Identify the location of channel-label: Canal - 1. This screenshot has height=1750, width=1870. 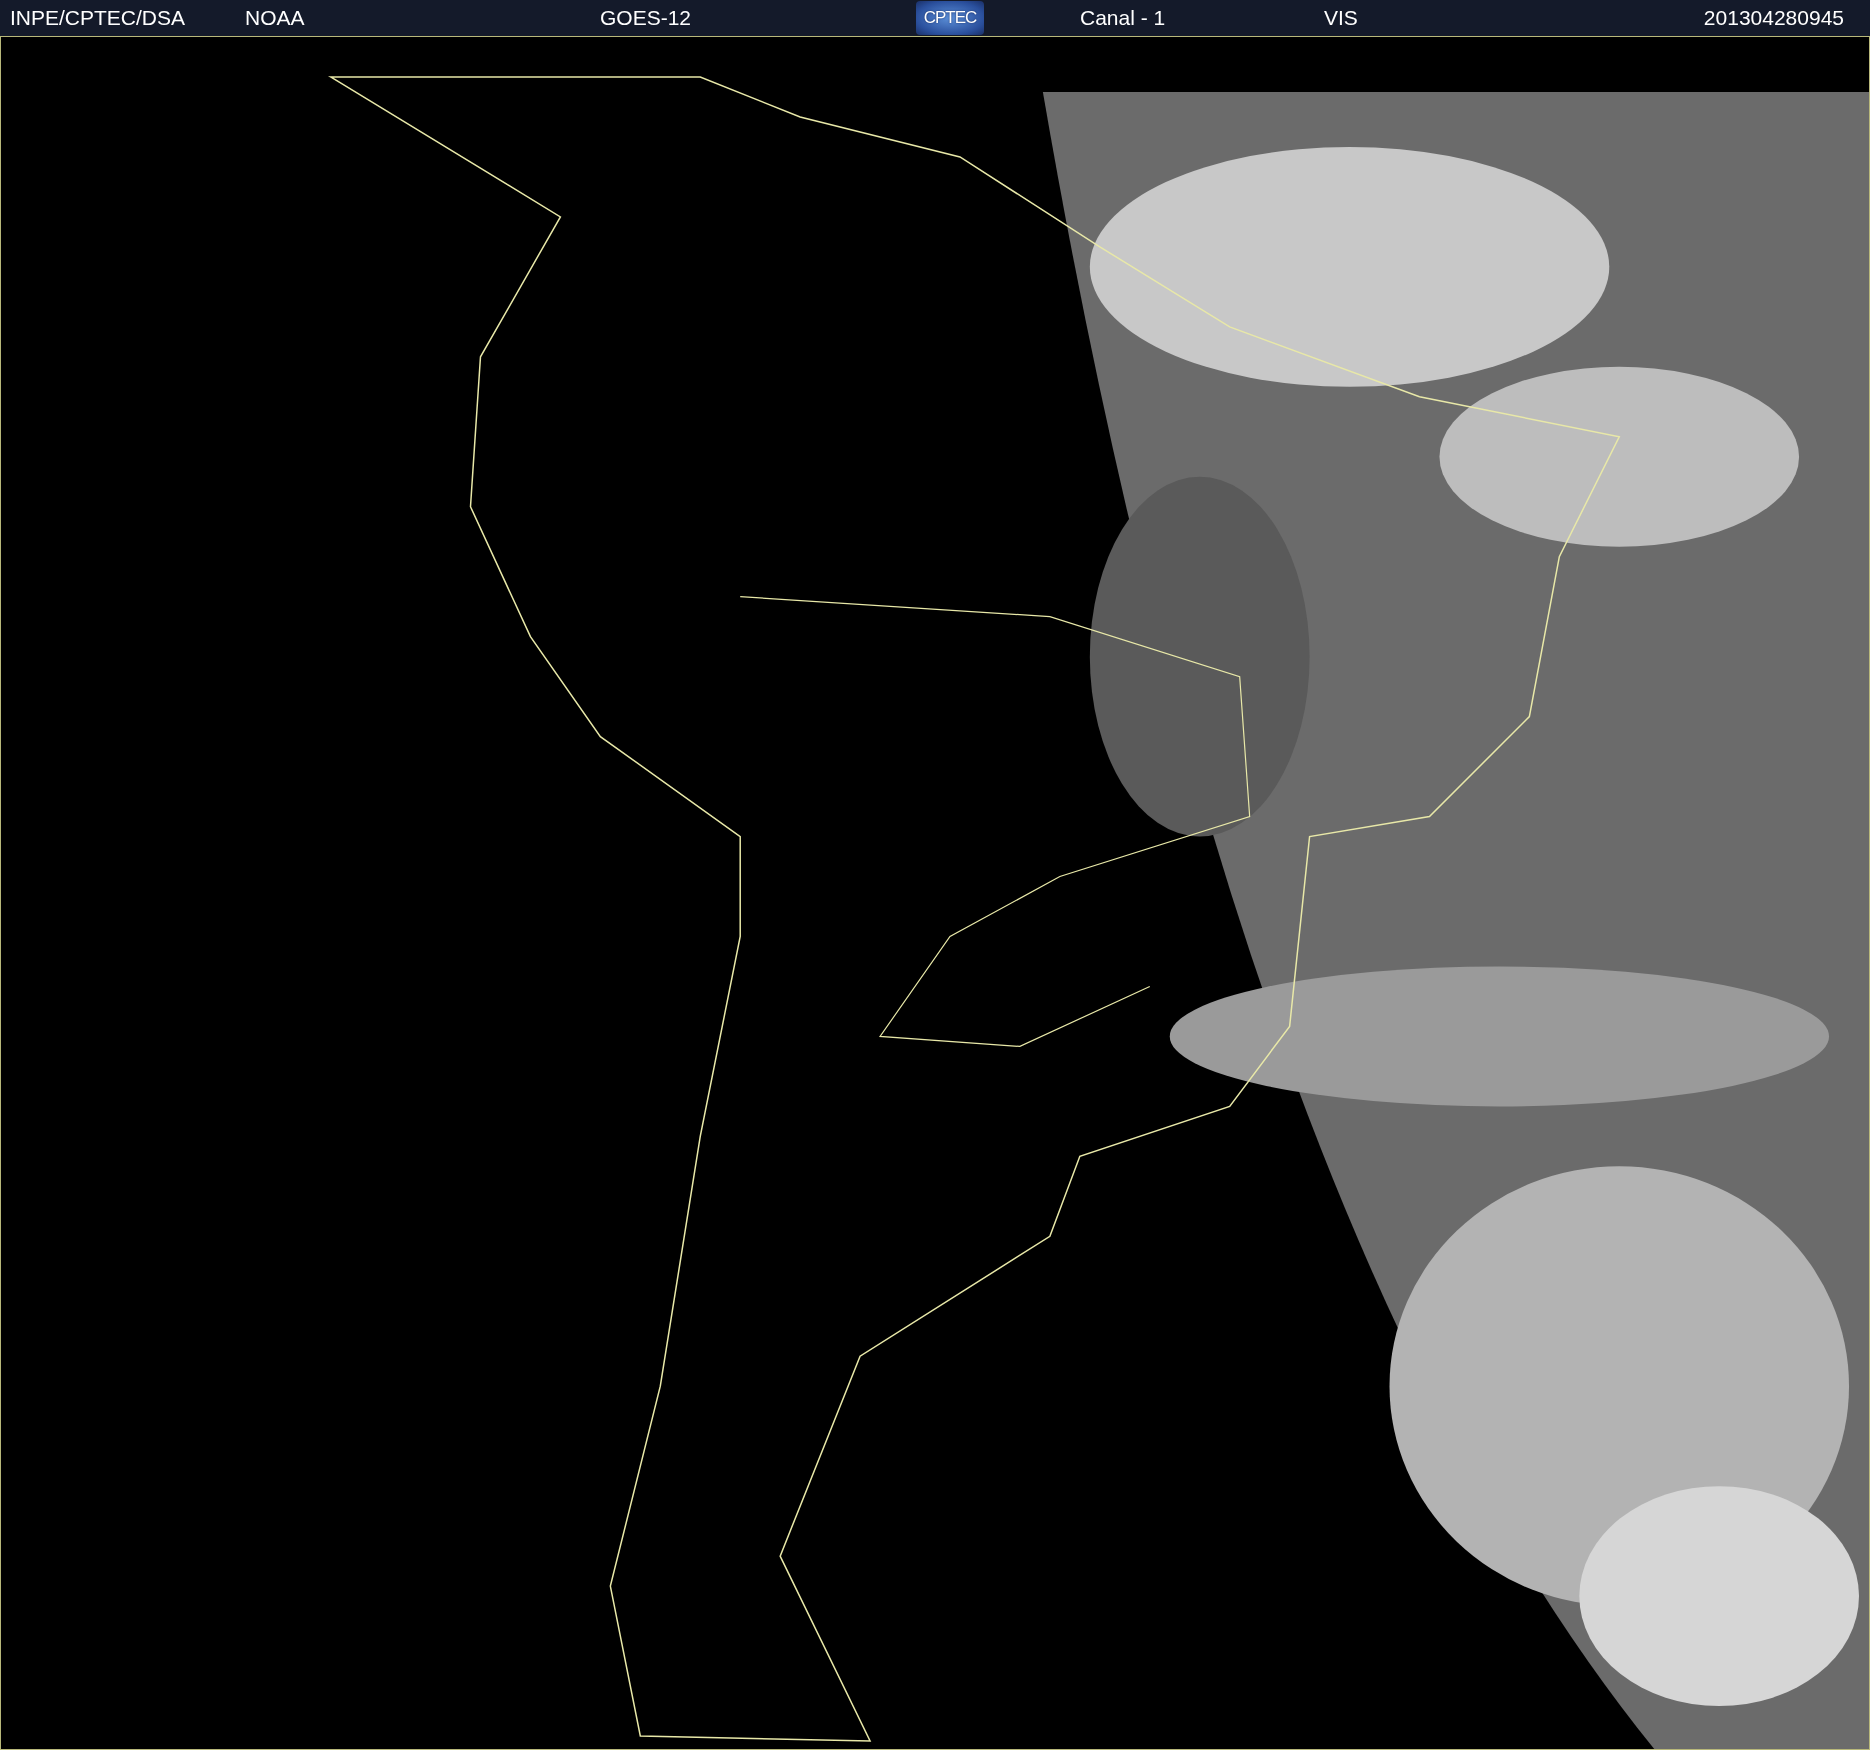
(1123, 18).